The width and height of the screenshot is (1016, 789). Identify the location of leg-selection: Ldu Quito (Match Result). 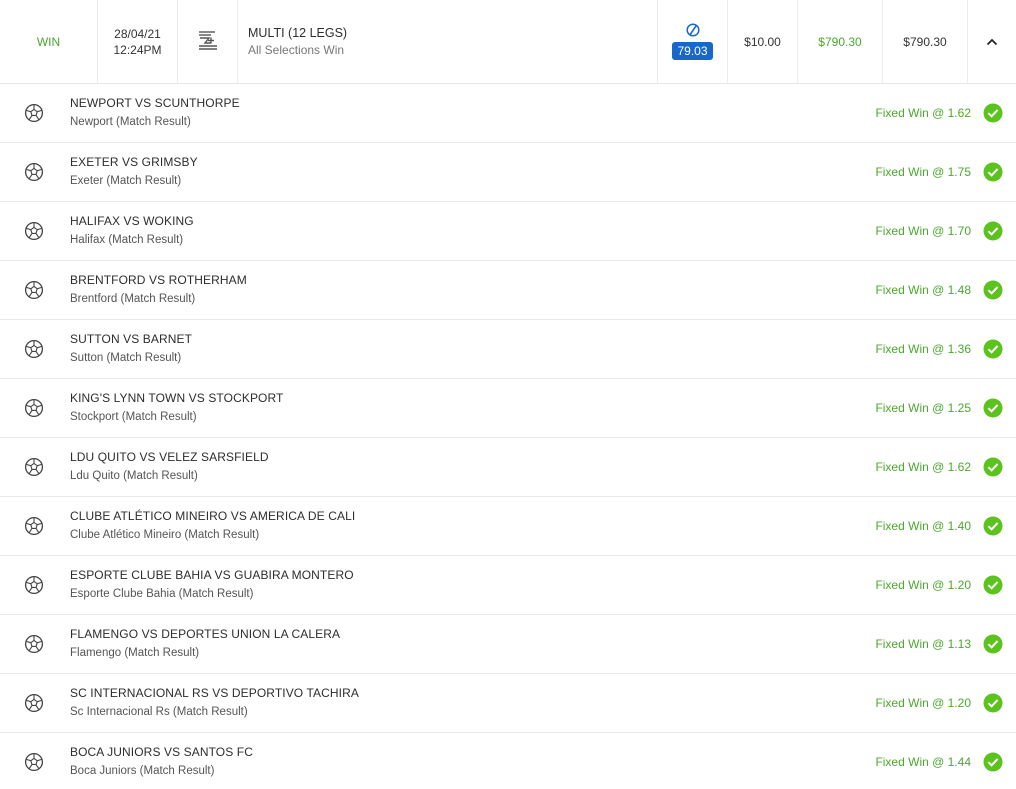
(134, 476).